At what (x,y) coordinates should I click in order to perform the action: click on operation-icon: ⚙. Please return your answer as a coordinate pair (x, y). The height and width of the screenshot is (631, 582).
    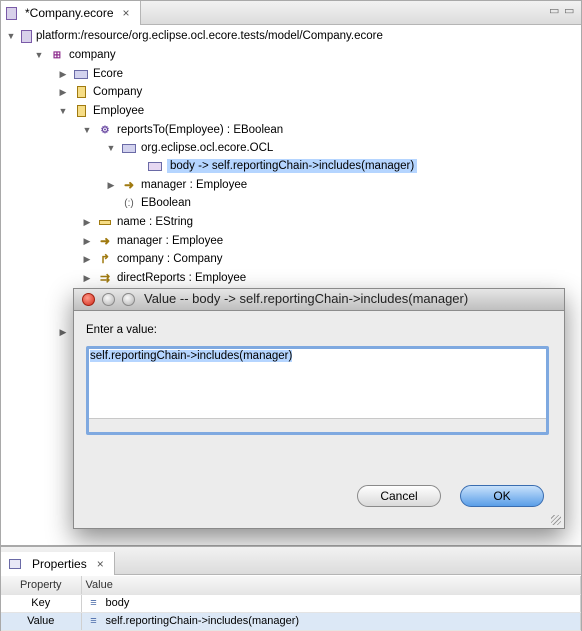
    Looking at the image, I should click on (105, 130).